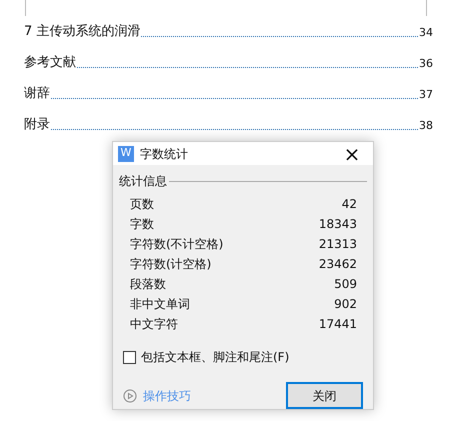  What do you see at coordinates (154, 324) in the screenshot?
I see `stat-label: 中文字符` at bounding box center [154, 324].